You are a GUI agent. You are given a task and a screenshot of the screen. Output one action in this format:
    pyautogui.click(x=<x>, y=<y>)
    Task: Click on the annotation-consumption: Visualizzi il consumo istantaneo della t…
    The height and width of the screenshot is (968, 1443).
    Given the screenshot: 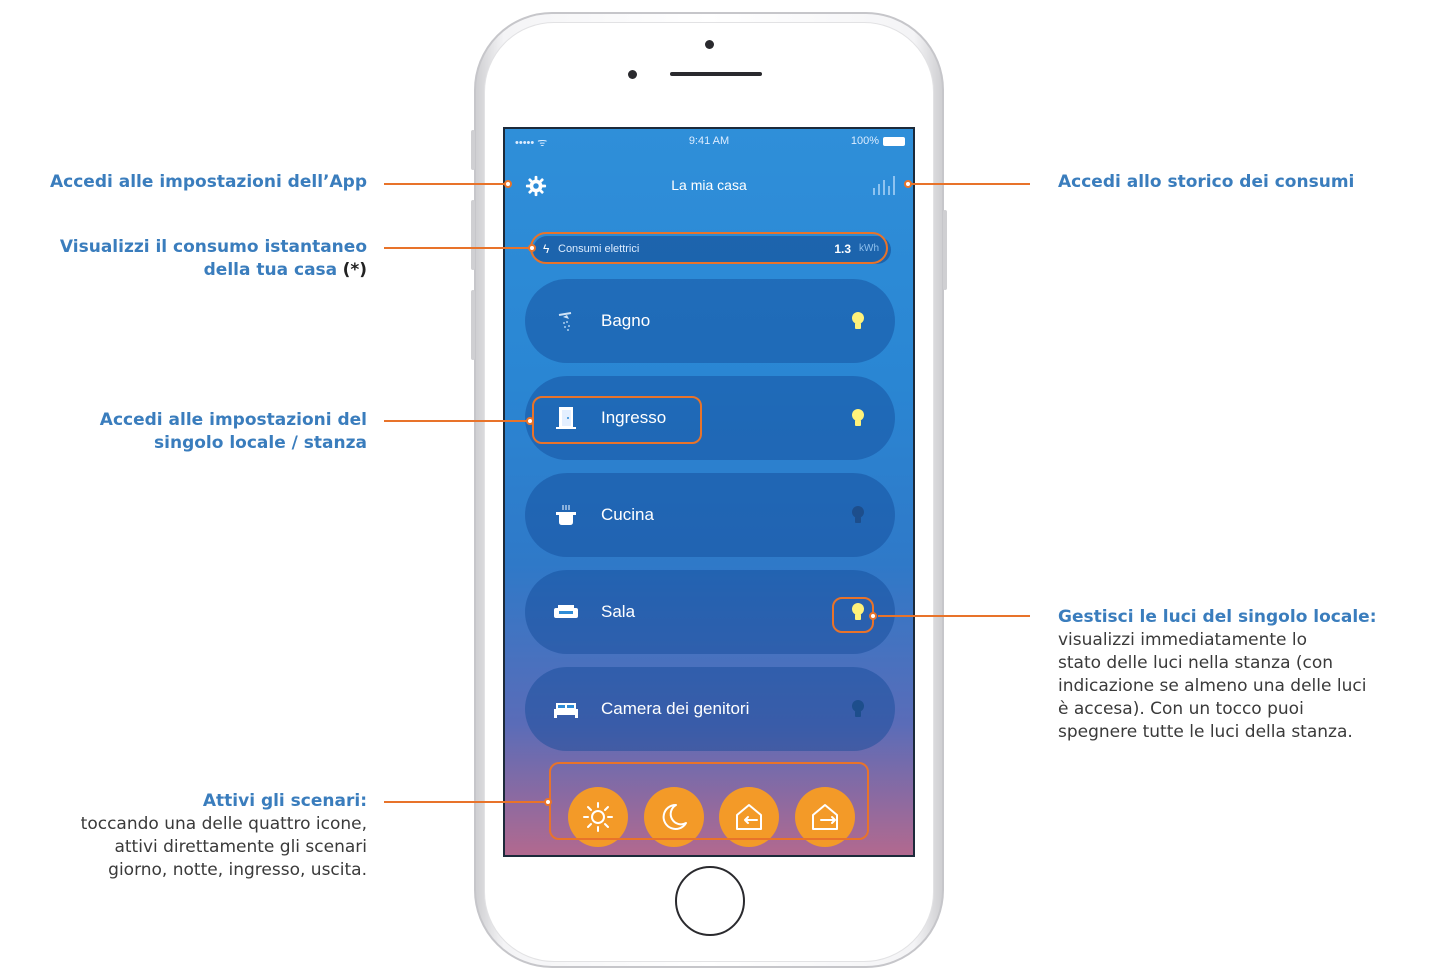 What is the action you would take?
    pyautogui.click(x=183, y=259)
    